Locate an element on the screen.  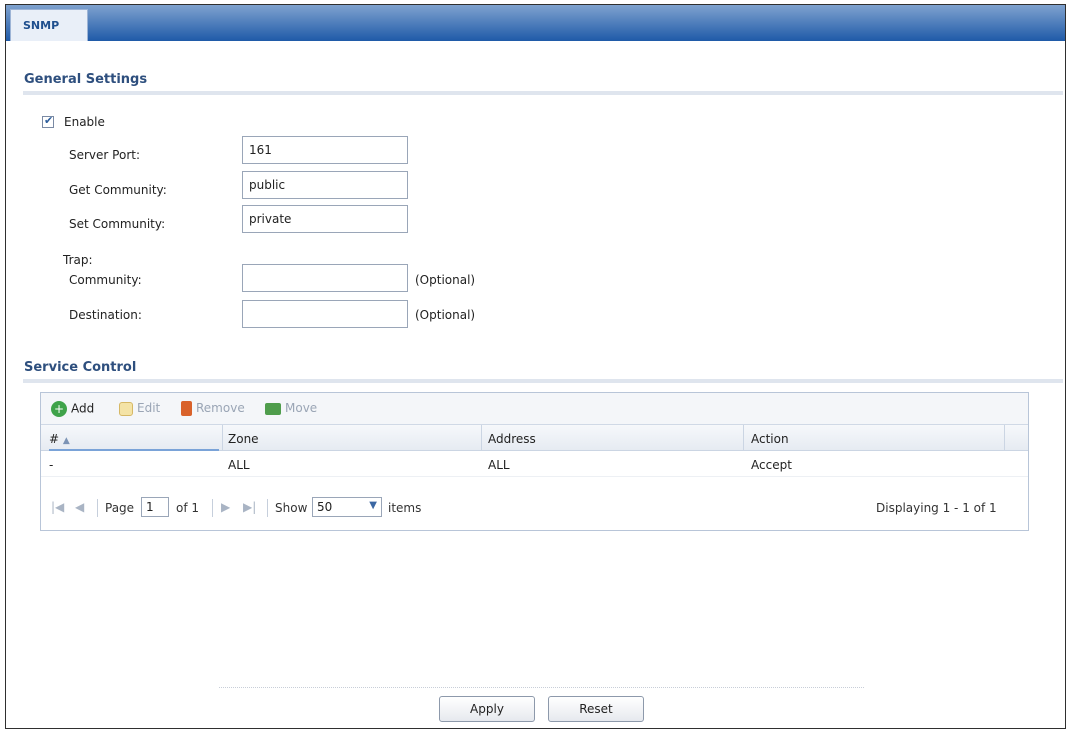
cell-action: Accept is located at coordinates (771, 465).